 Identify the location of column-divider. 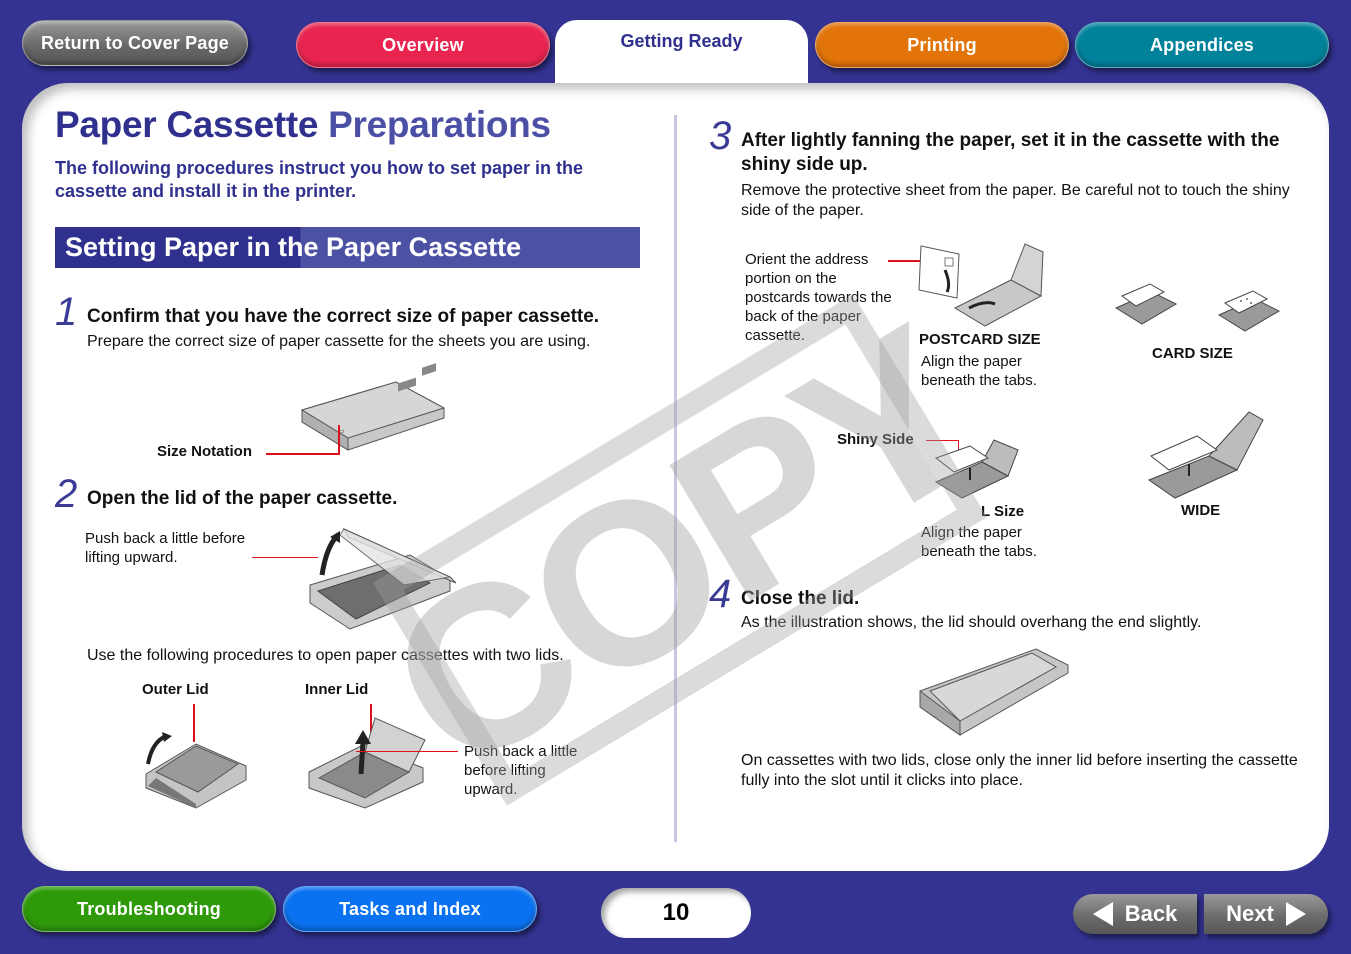
(675, 478).